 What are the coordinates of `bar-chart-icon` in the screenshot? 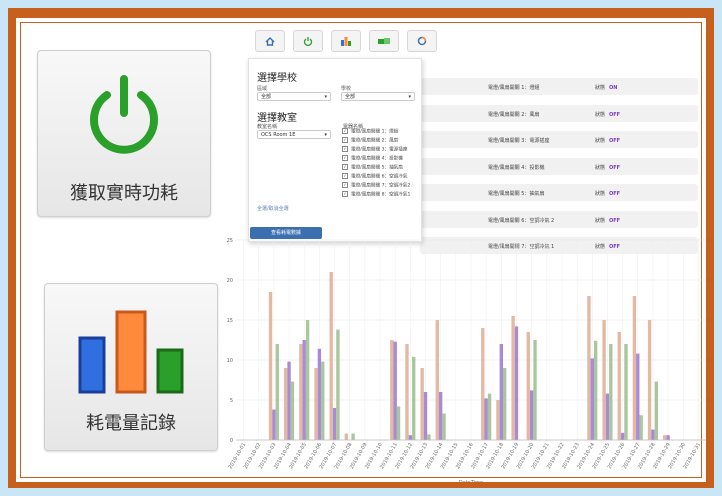 It's located at (346, 41).